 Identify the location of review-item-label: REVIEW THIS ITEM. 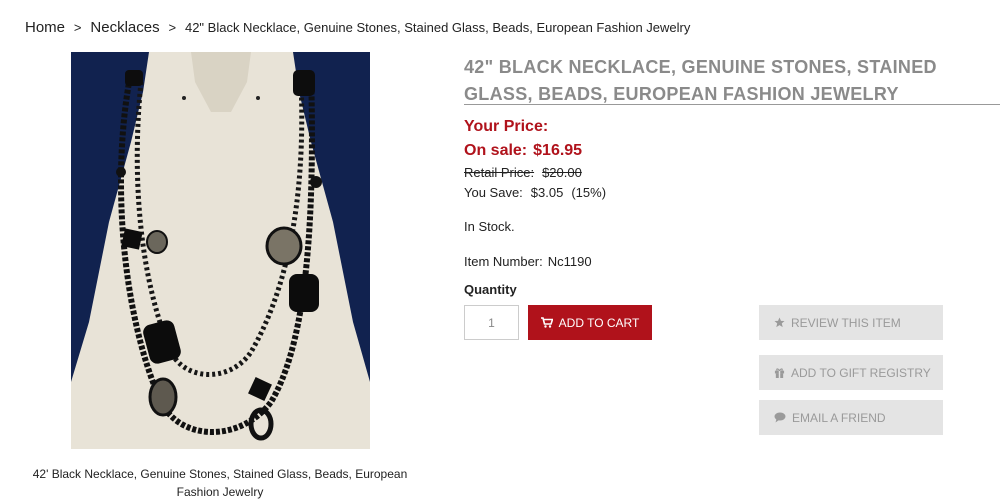
(846, 322).